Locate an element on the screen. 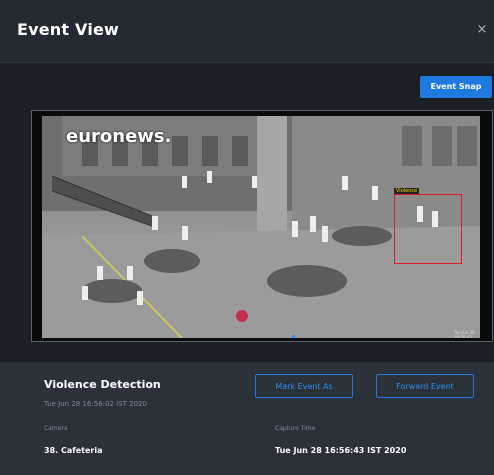 Image resolution: width=494 pixels, height=475 pixels. progress-thumb is located at coordinates (294, 336).